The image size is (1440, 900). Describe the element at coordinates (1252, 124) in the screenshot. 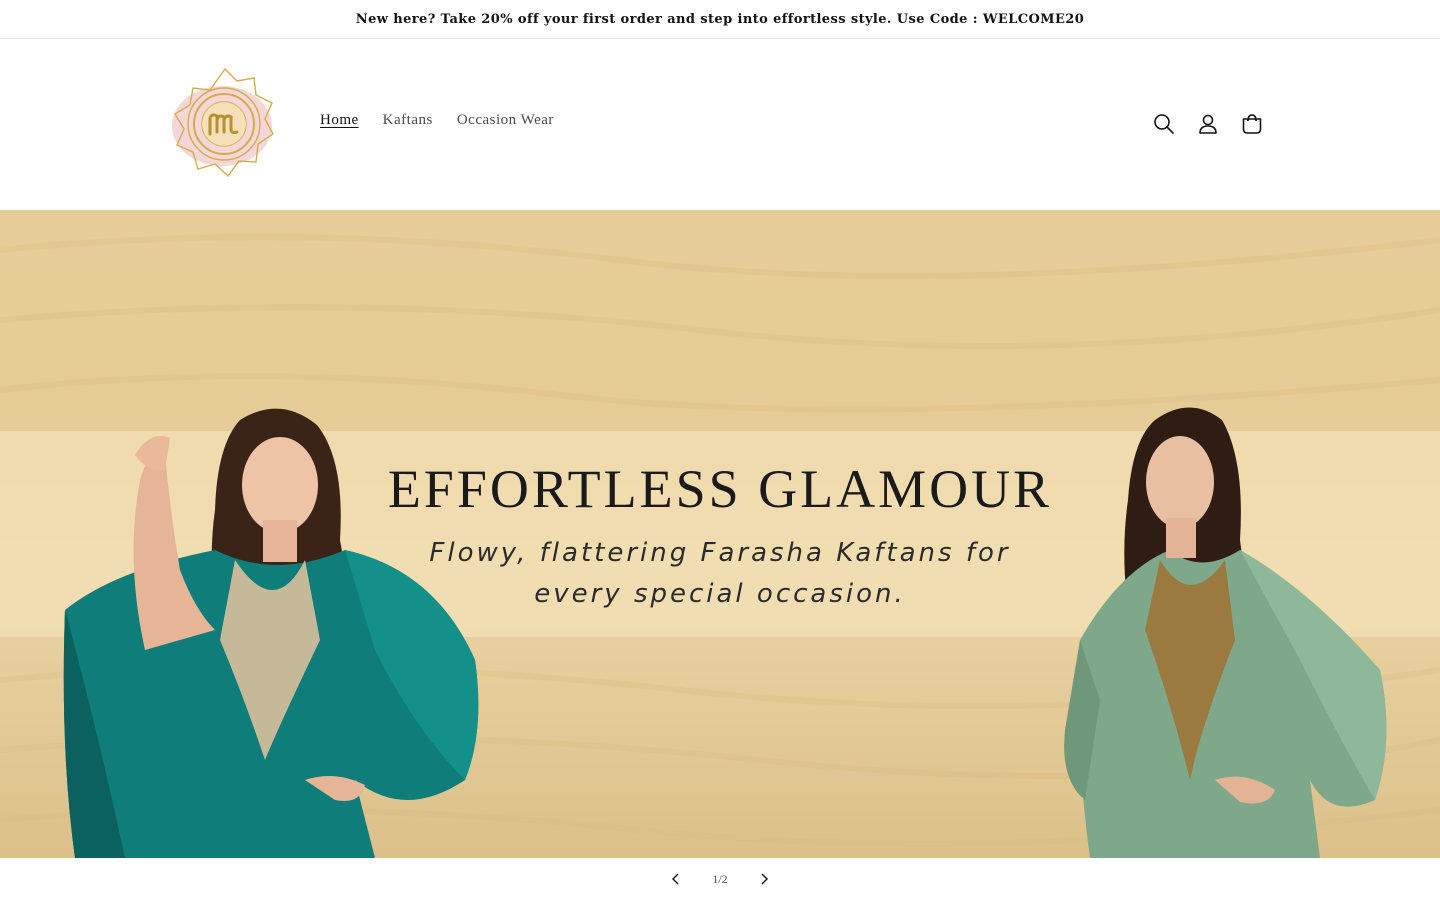

I see `cart-icon` at that location.